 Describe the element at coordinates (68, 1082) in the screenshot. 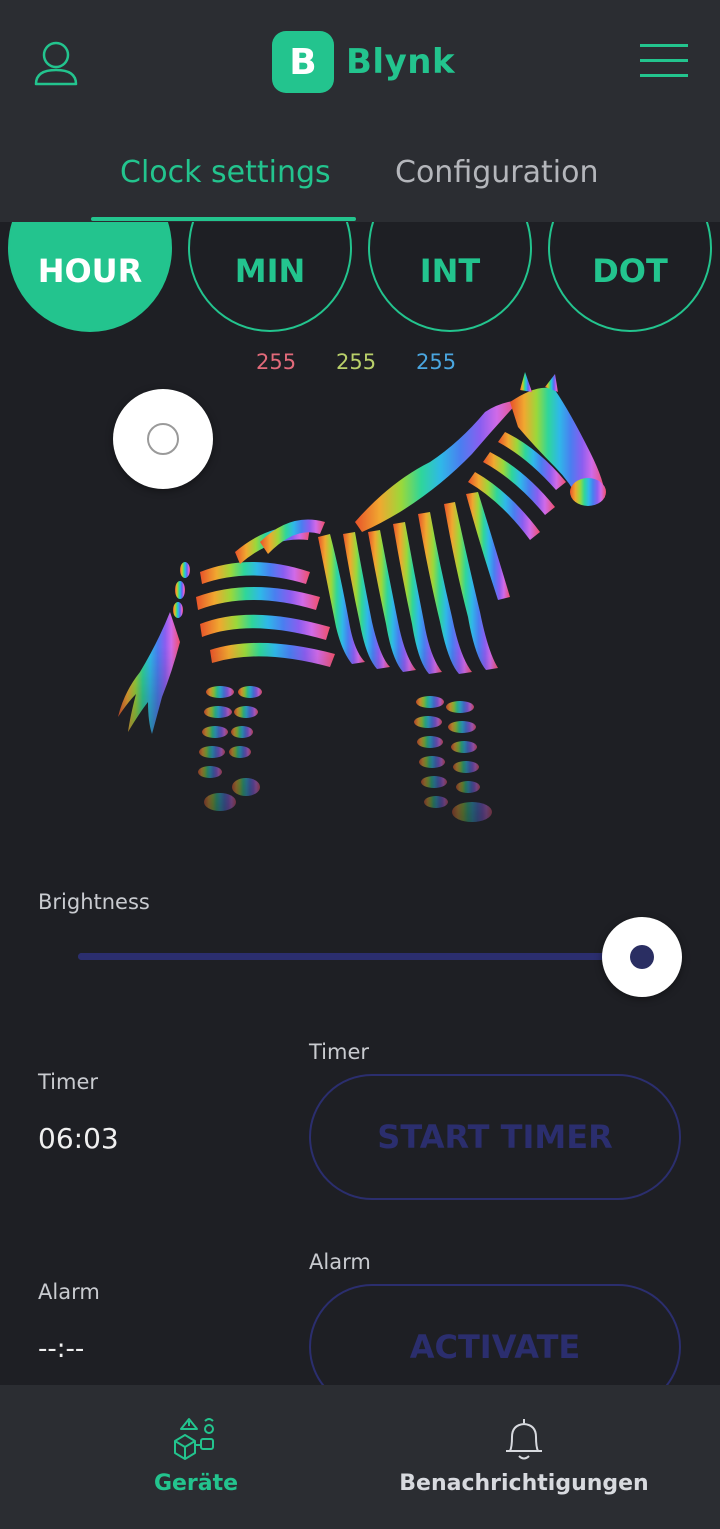

I see `timer-label: Timer` at that location.